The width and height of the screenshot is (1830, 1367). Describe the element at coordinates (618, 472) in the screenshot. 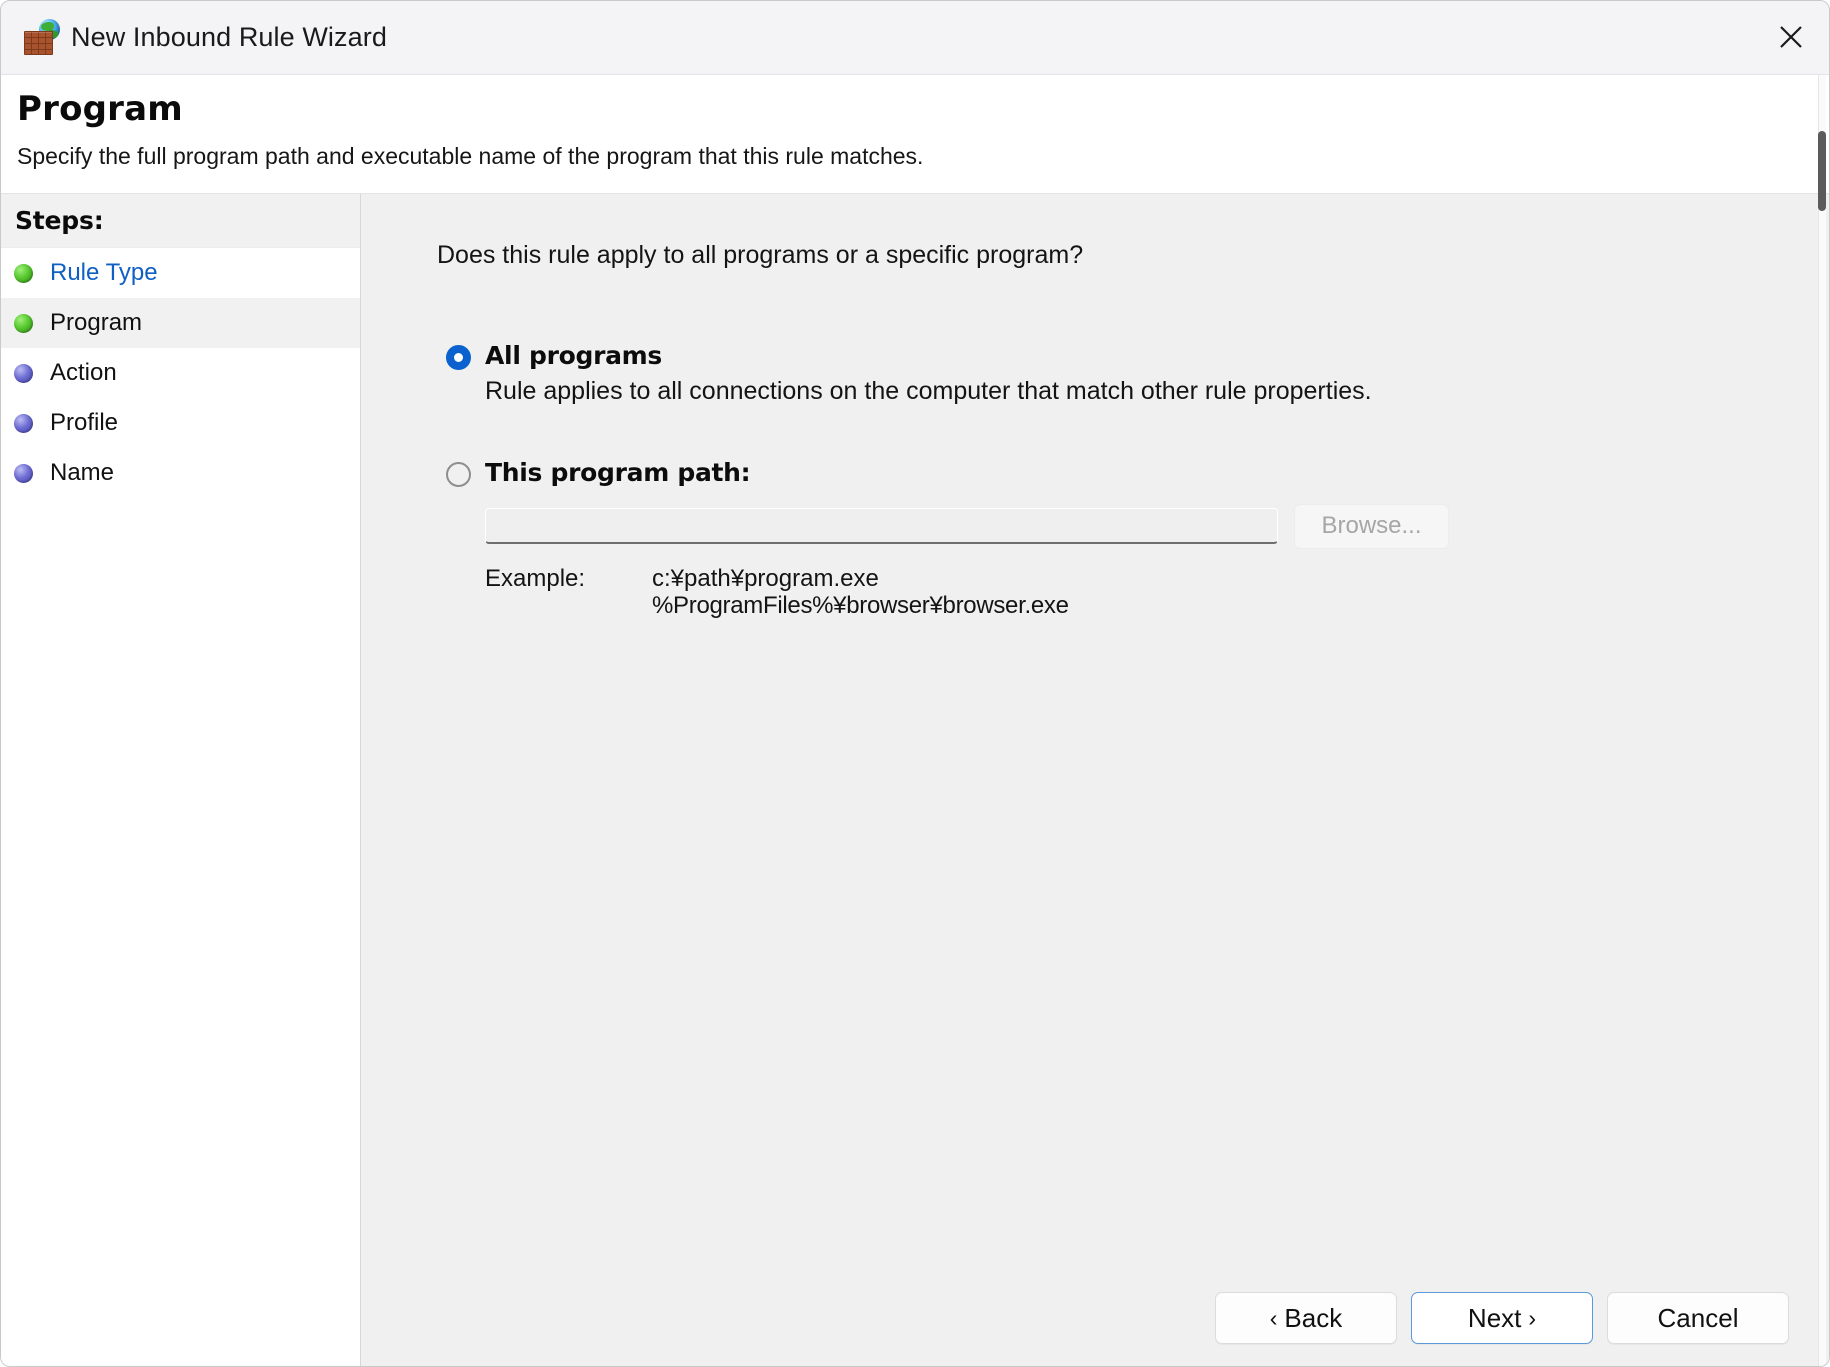

I see `option-this-program-path-label: This program path:` at that location.